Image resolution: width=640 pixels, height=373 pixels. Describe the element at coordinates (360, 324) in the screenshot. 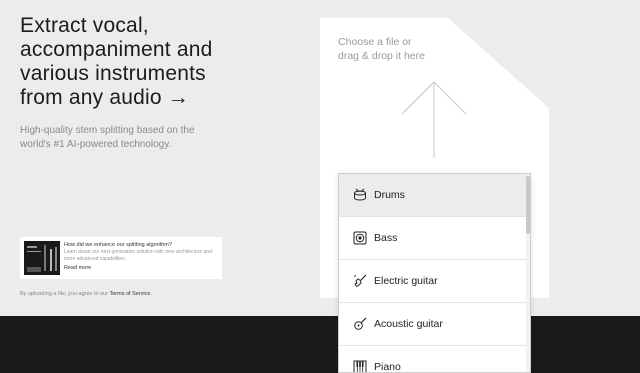

I see `acoustic-guitar-icon` at that location.